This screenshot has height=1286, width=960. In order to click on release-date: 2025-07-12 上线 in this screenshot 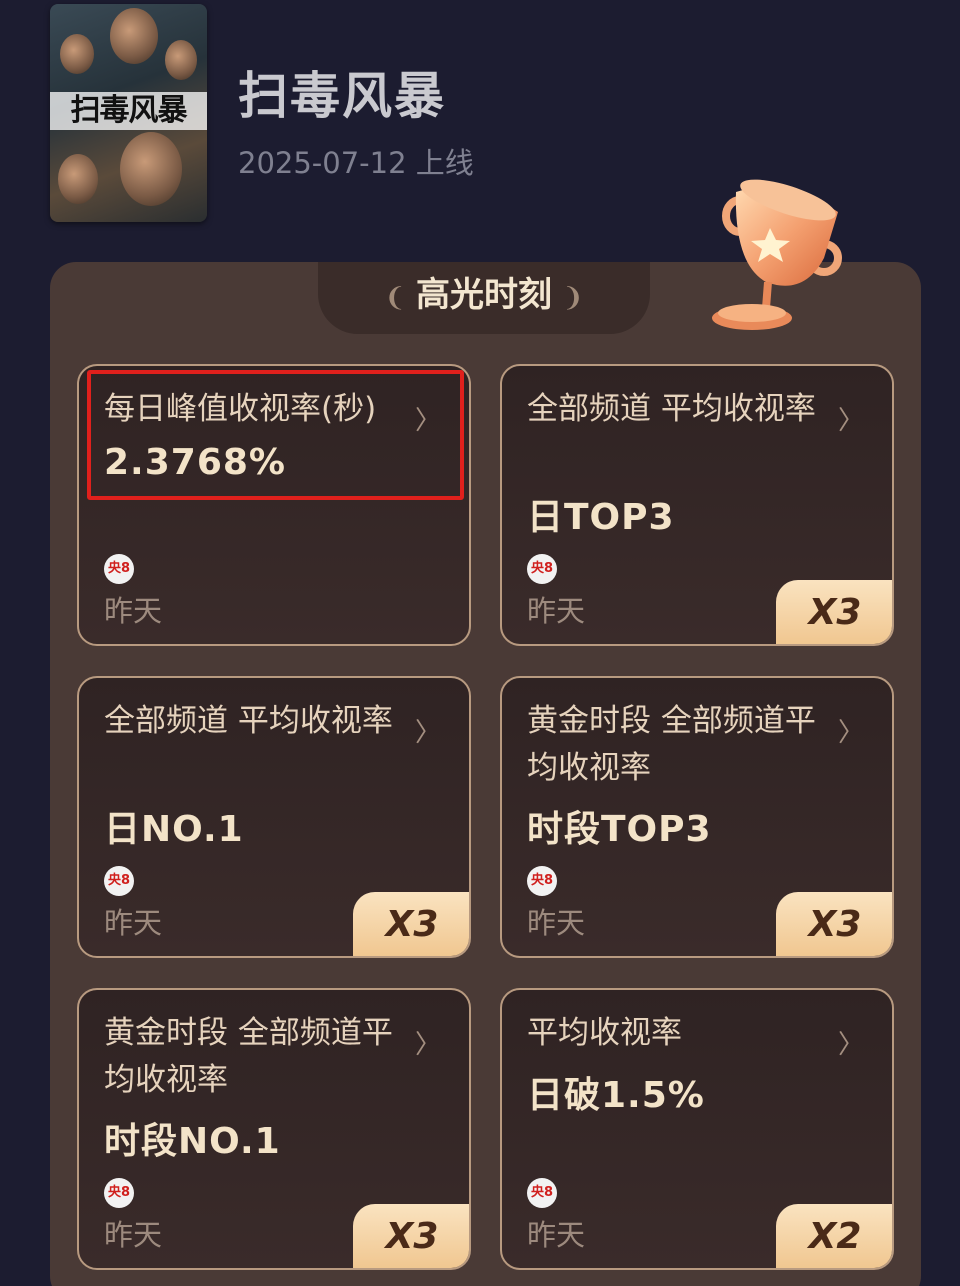, I will do `click(356, 163)`.